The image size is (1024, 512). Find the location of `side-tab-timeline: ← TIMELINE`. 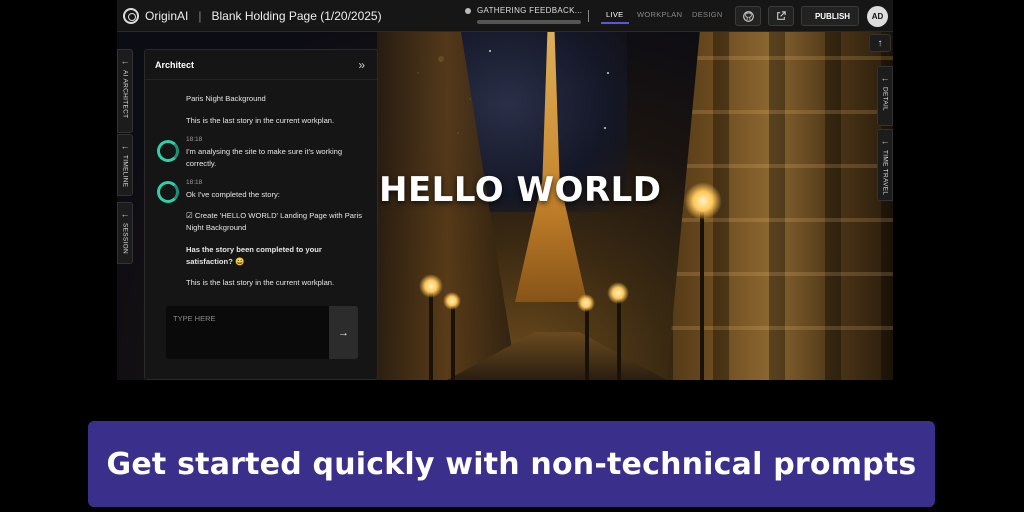

side-tab-timeline: ← TIMELINE is located at coordinates (125, 165).